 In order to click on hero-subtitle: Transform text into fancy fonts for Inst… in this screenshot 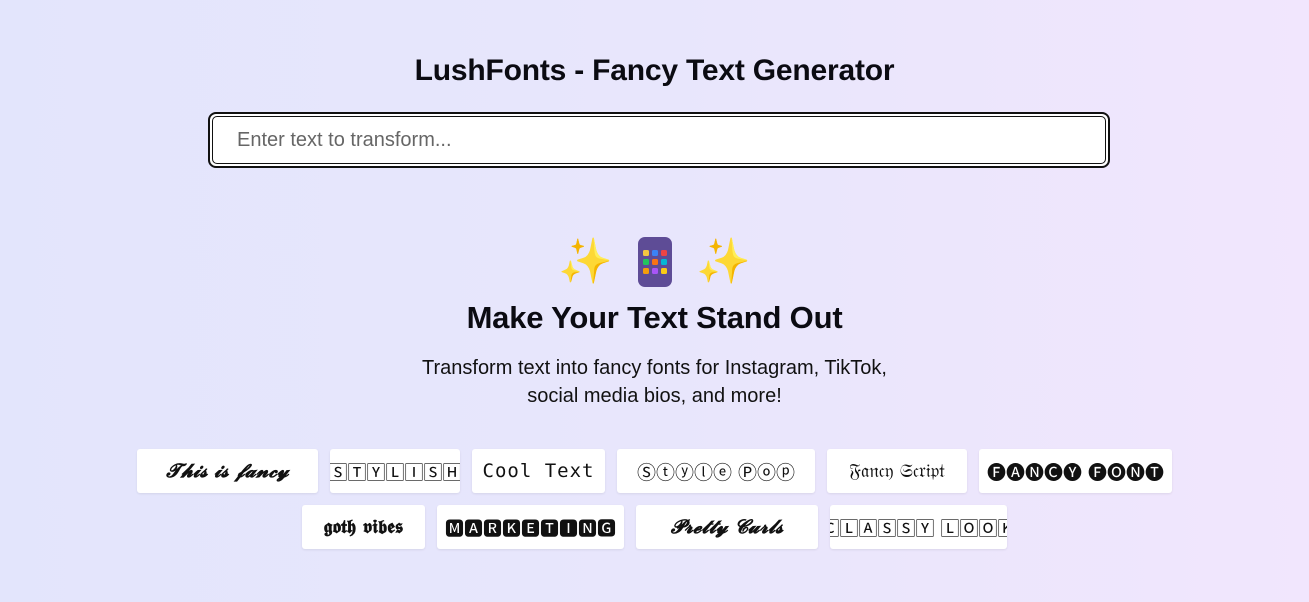, I will do `click(654, 382)`.